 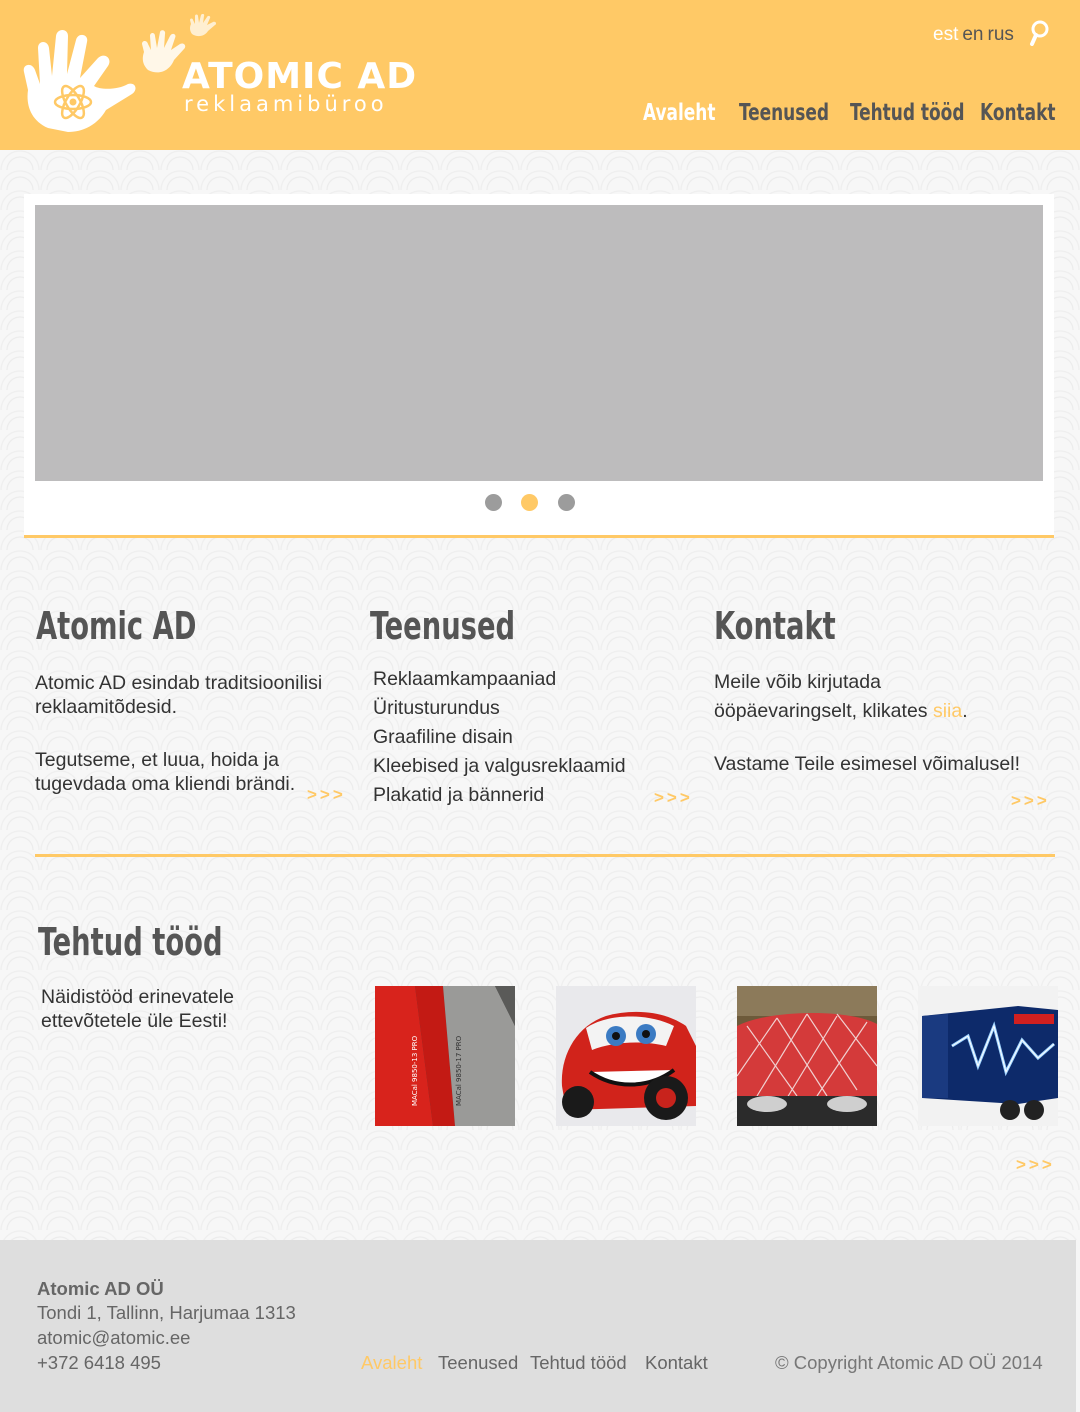 I want to click on about-title: Atomic AD, so click(x=116, y=626).